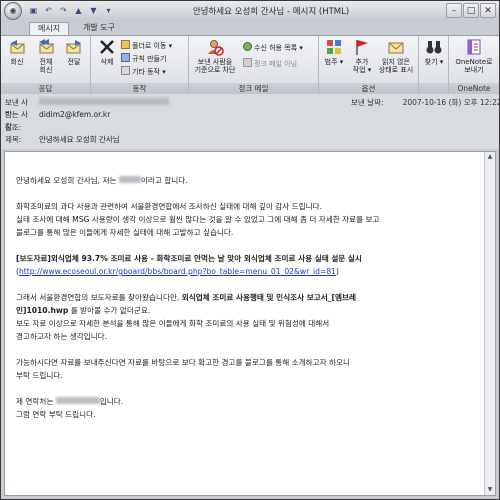 This screenshot has width=500, height=500. I want to click on vertical-scrollbar: ▲ ▼, so click(489, 323).